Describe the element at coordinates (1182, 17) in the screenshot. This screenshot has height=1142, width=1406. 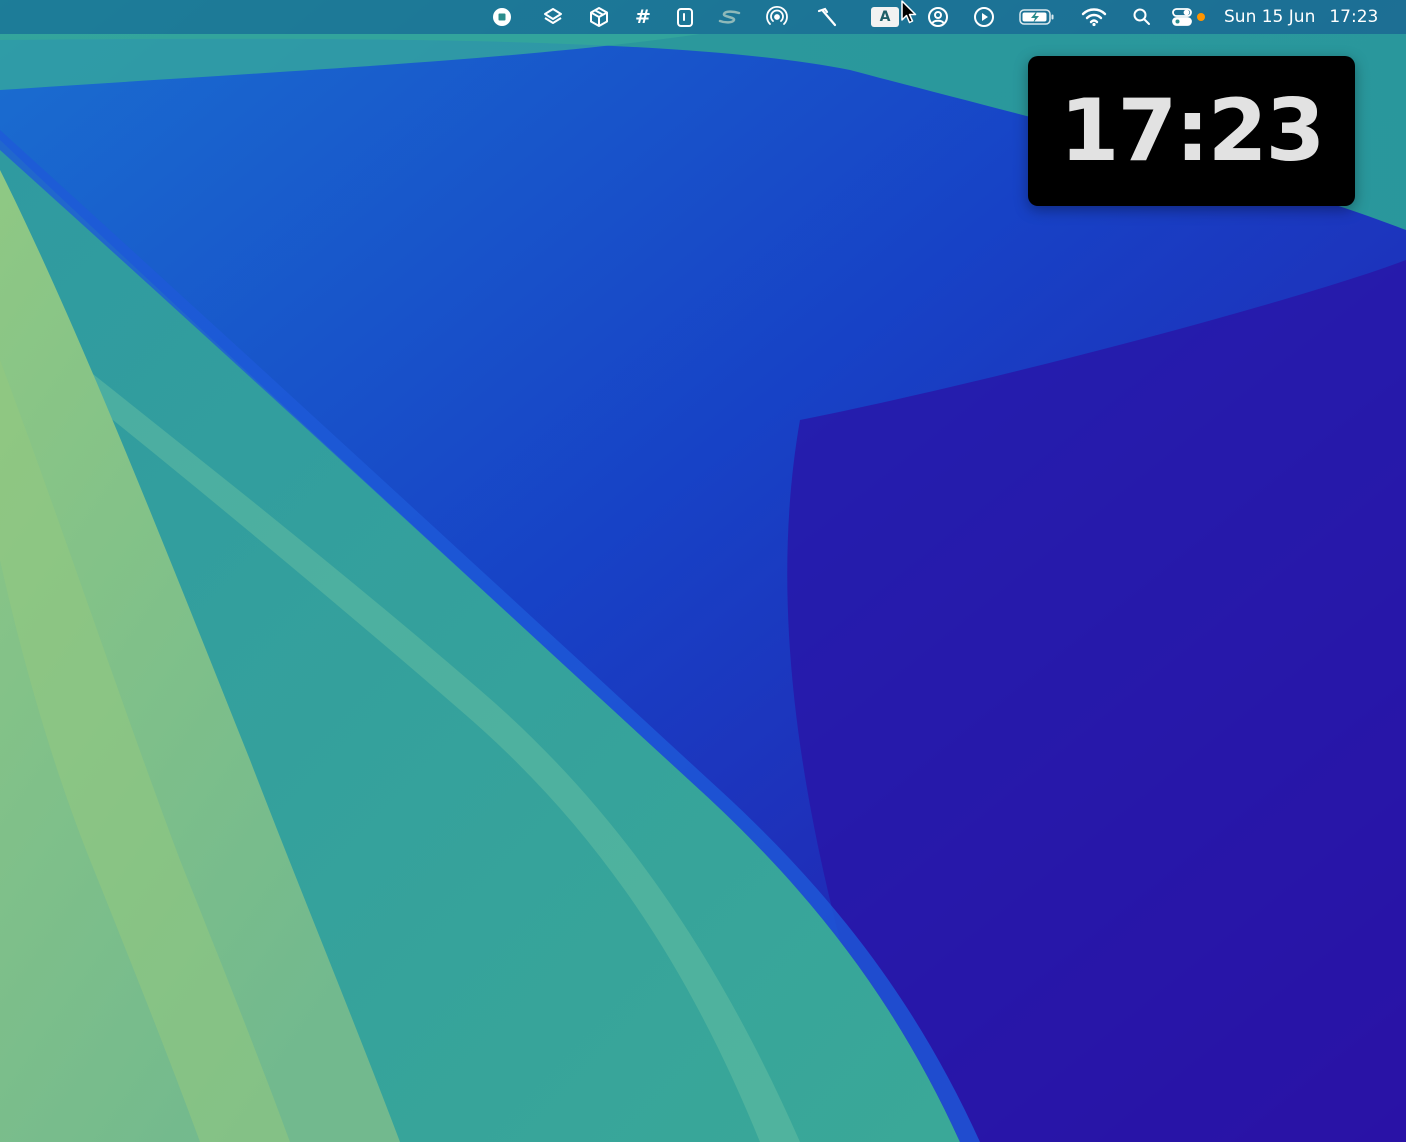
I see `control-center-icon` at that location.